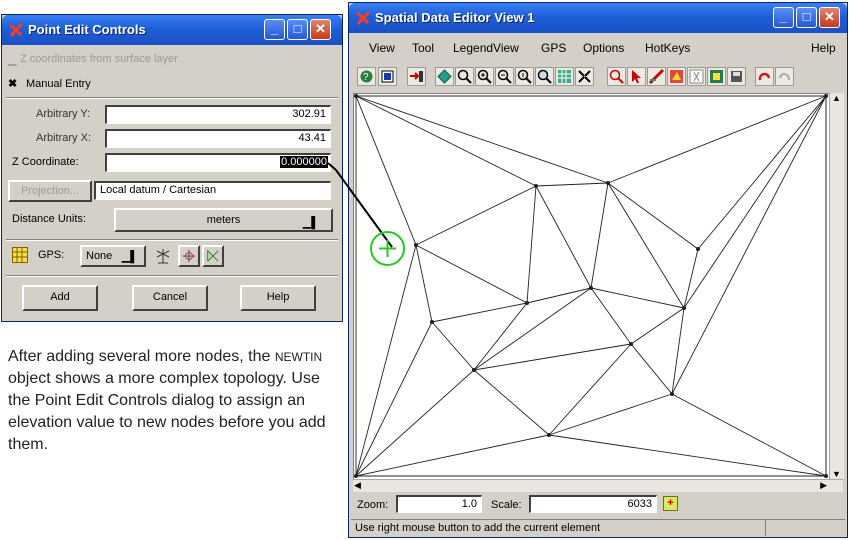  What do you see at coordinates (464, 76) in the screenshot?
I see `zoom-box-icon` at bounding box center [464, 76].